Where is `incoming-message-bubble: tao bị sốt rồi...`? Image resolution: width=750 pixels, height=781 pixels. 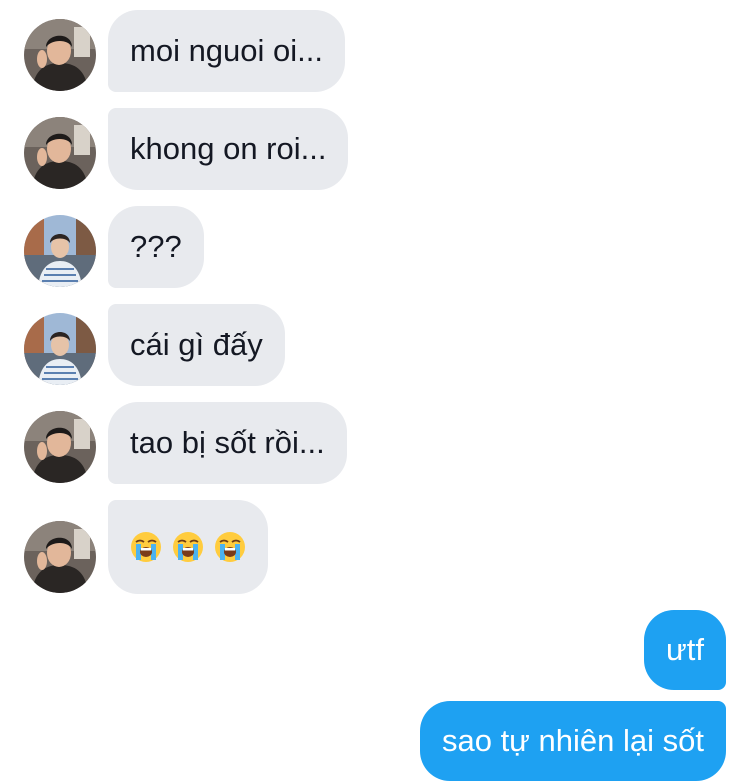
incoming-message-bubble: tao bị sốt rồi... is located at coordinates (227, 443).